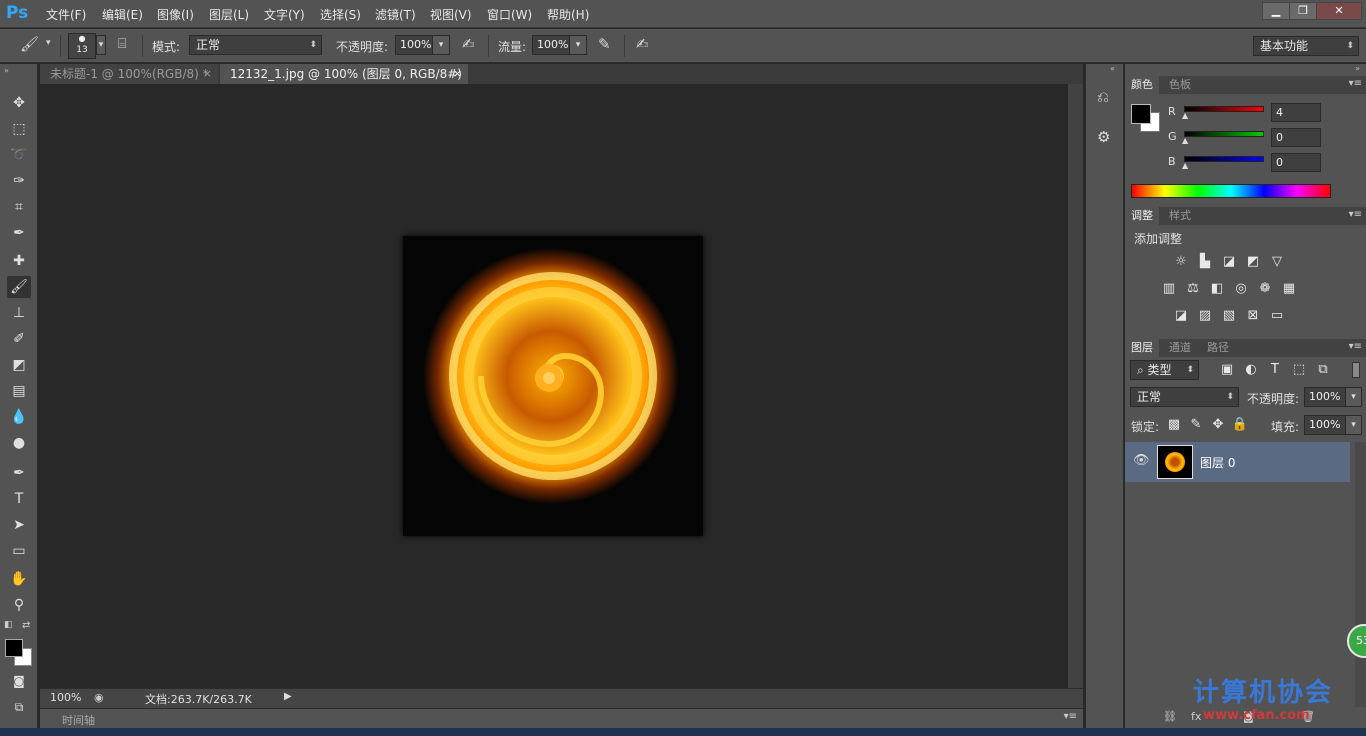  I want to click on menu-image: 图像(I), so click(175, 14).